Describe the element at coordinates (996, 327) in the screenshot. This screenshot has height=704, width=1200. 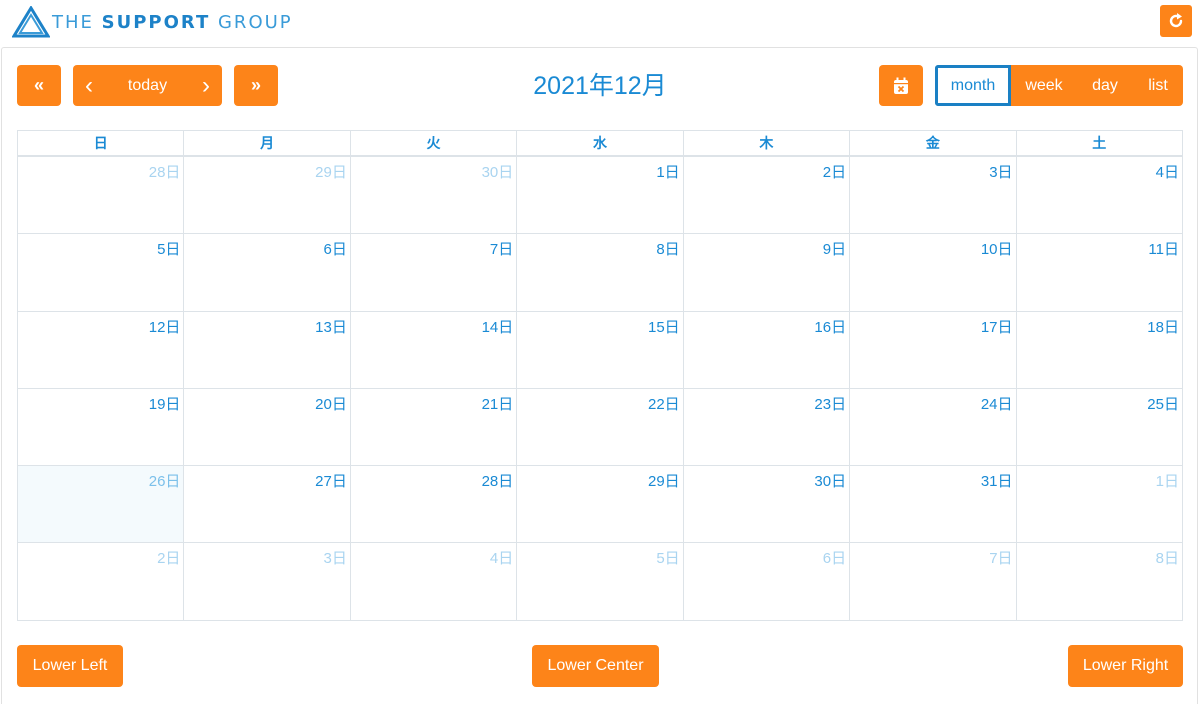
I see `day-number: 17日` at that location.